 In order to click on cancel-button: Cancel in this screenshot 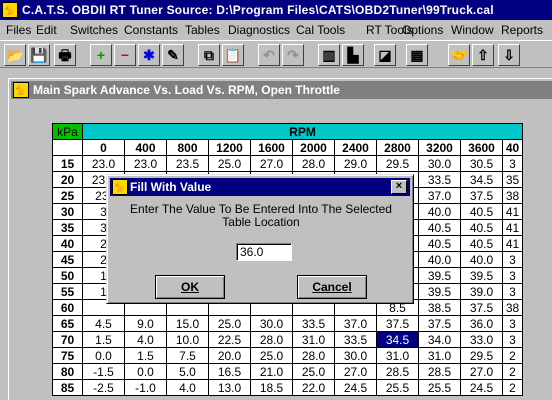, I will do `click(332, 287)`.